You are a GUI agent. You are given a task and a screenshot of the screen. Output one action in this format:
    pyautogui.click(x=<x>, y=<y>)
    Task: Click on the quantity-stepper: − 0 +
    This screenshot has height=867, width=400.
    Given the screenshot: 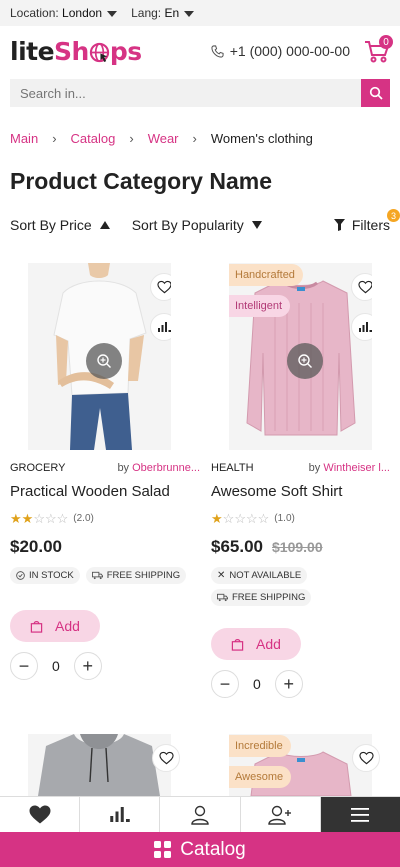 What is the action you would take?
    pyautogui.click(x=105, y=666)
    